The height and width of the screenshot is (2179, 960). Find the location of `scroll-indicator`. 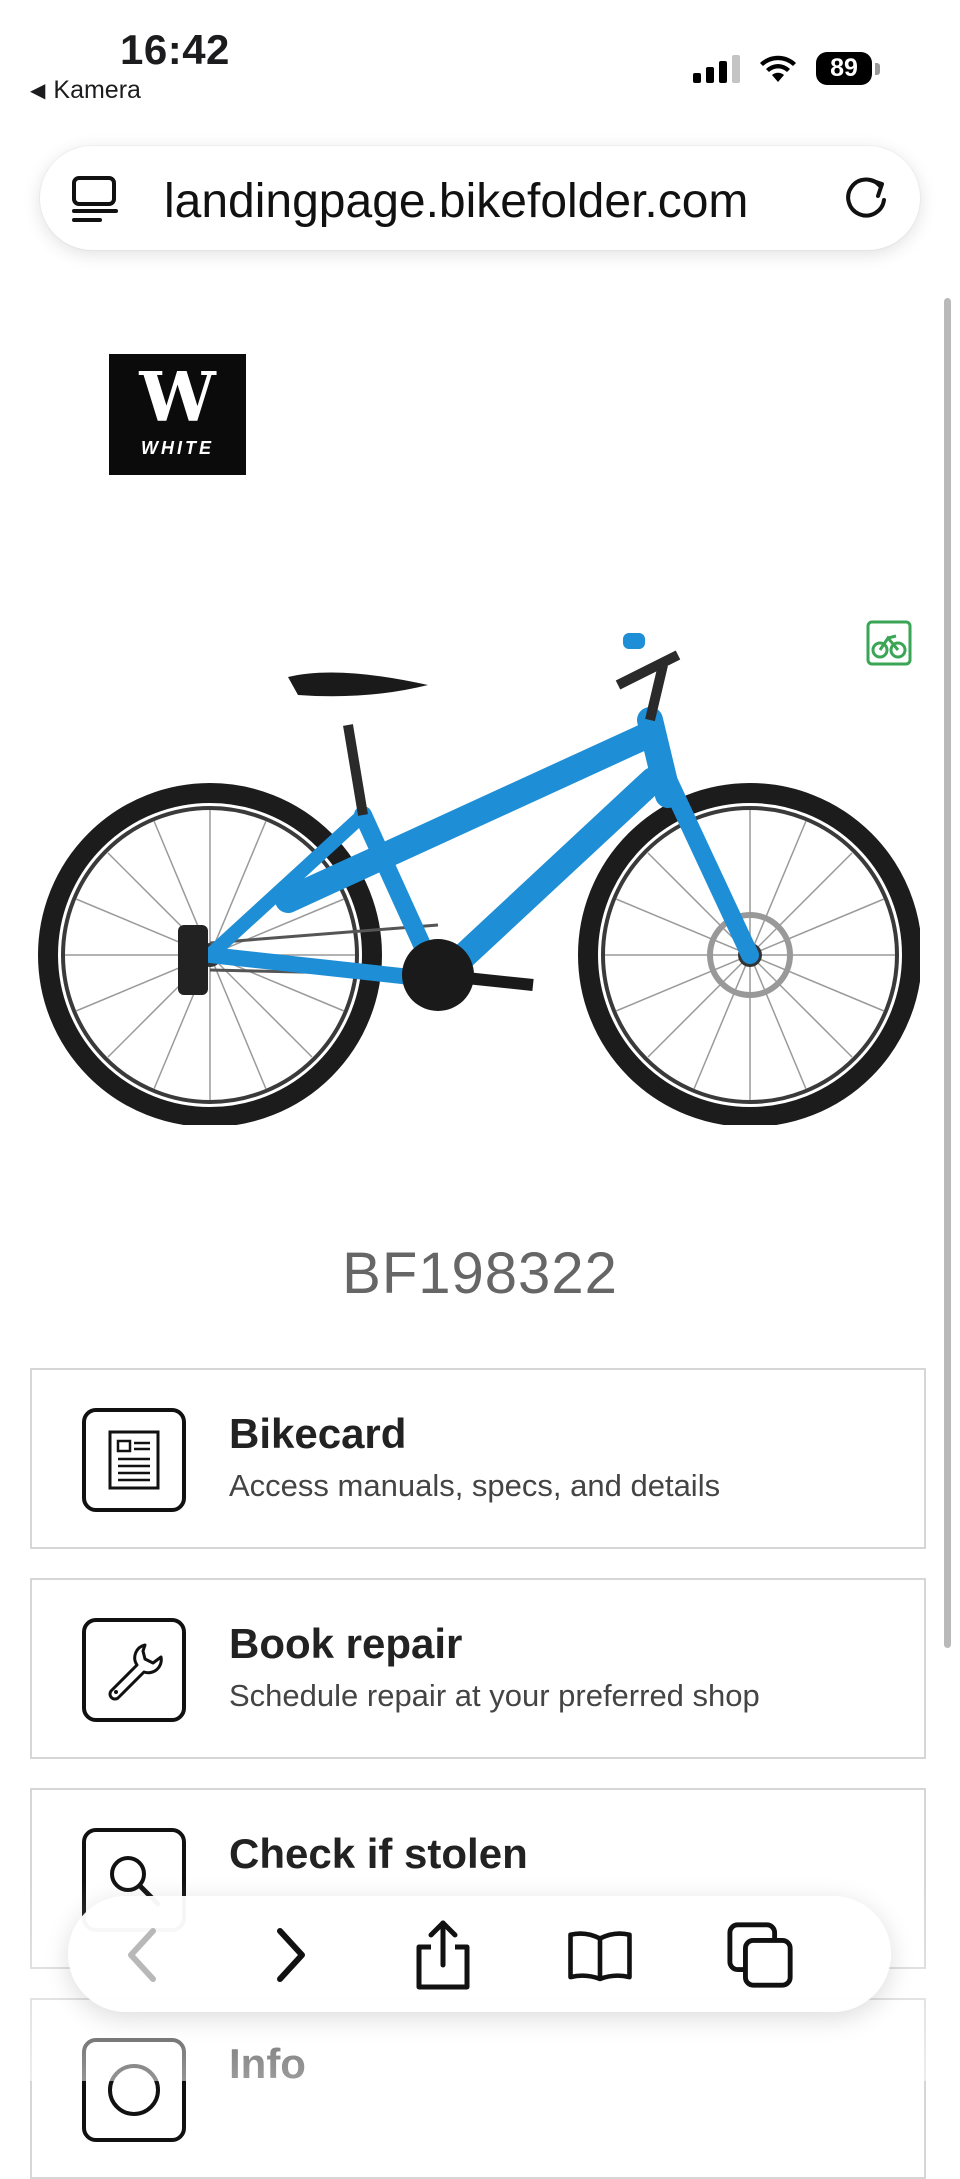

scroll-indicator is located at coordinates (947, 973).